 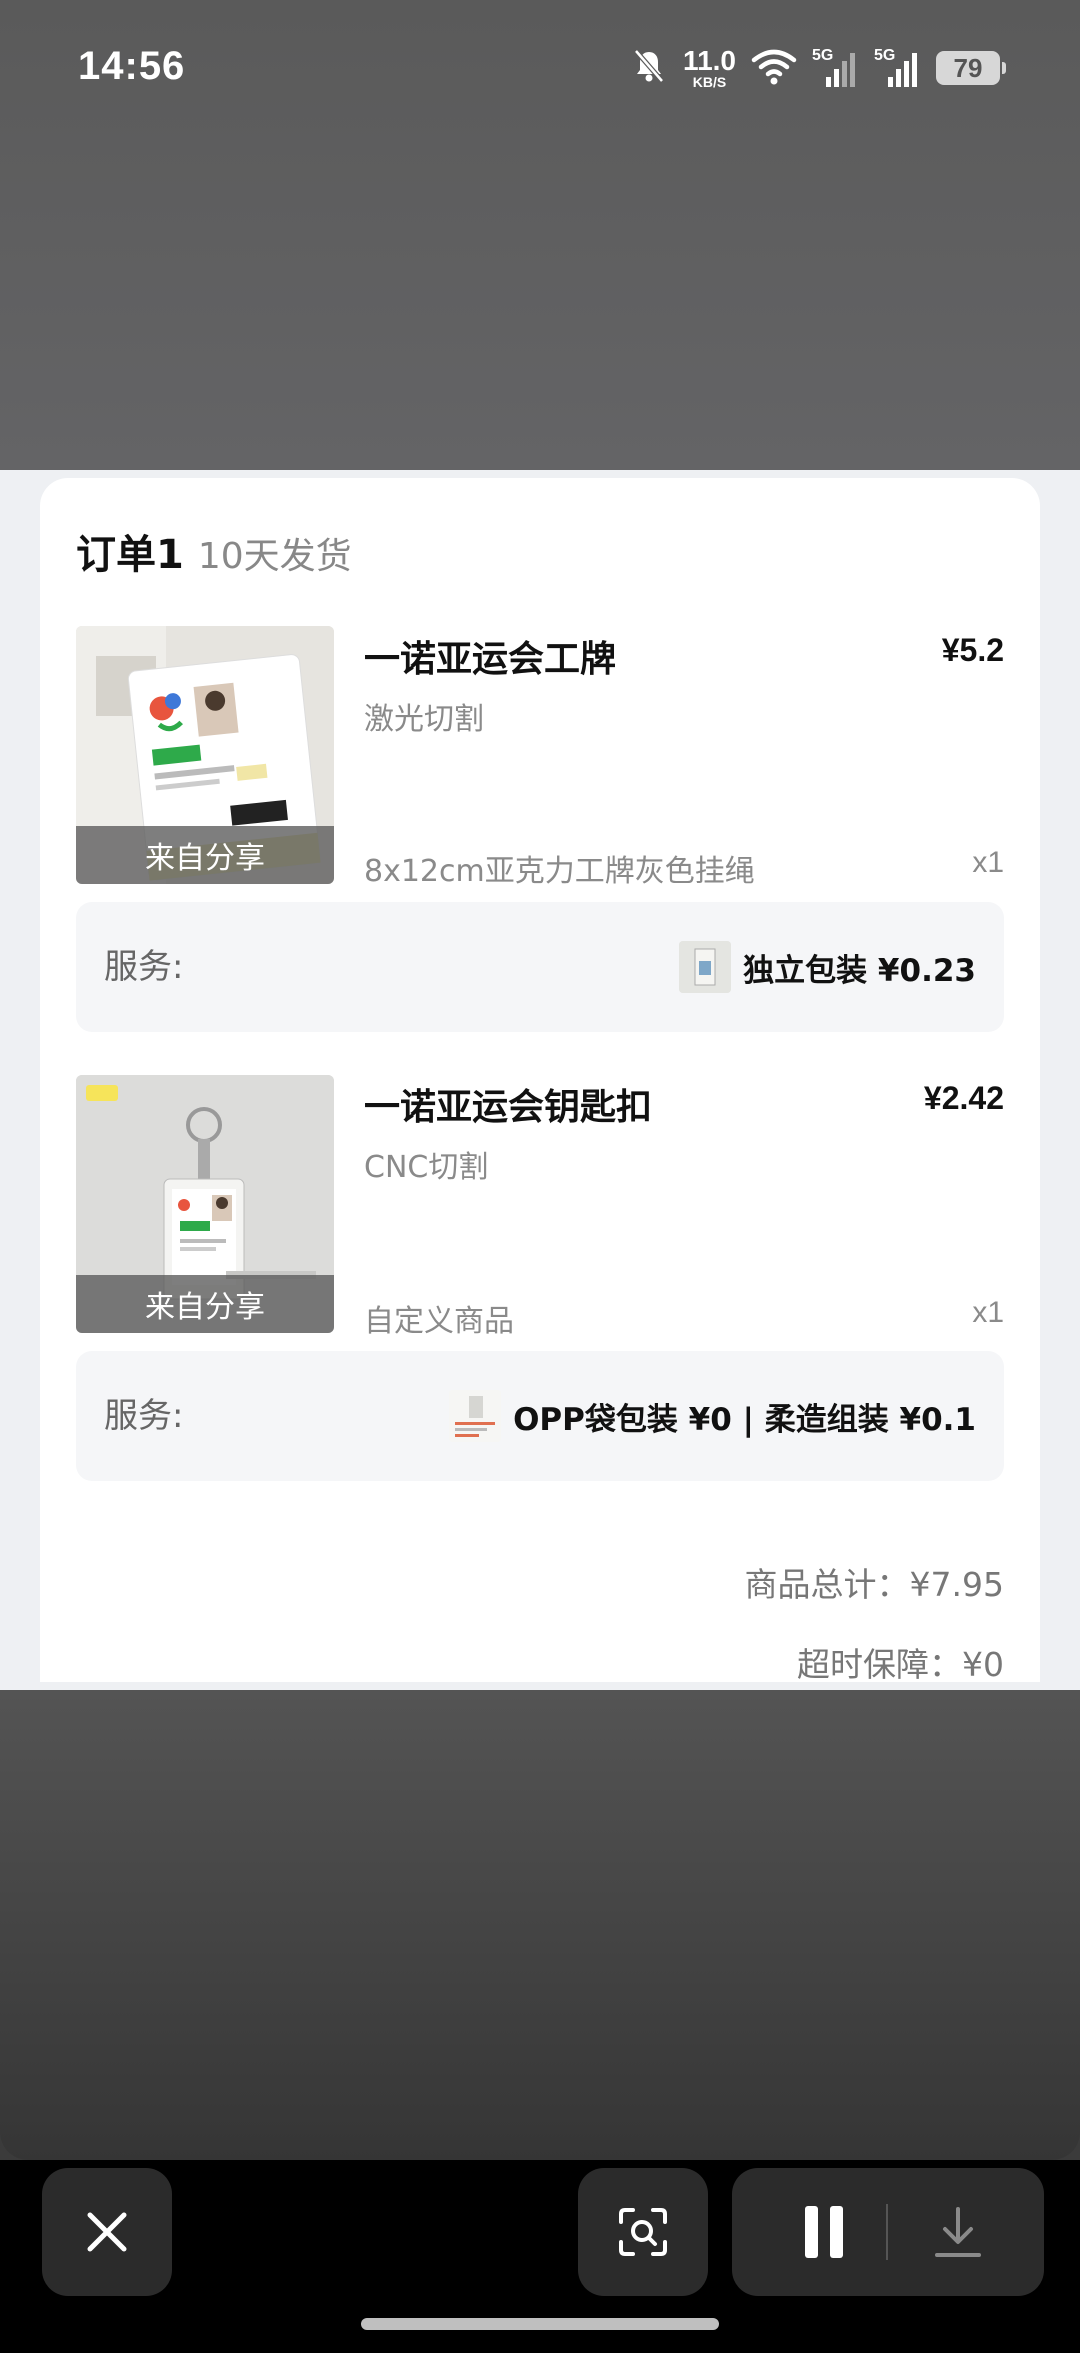 What do you see at coordinates (540, 2324) in the screenshot?
I see `home-indicator` at bounding box center [540, 2324].